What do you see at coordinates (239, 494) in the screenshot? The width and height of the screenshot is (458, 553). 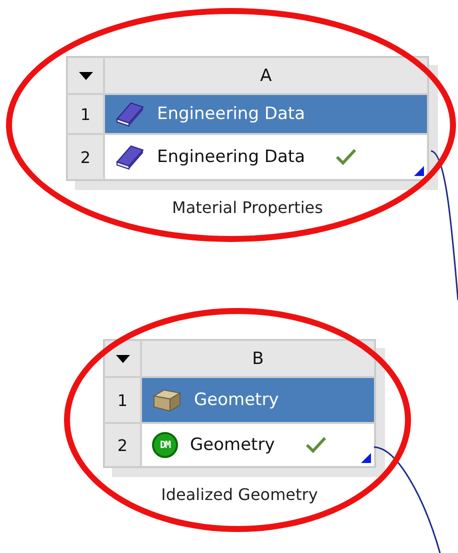 I see `system-caption: Idealized Geometry` at bounding box center [239, 494].